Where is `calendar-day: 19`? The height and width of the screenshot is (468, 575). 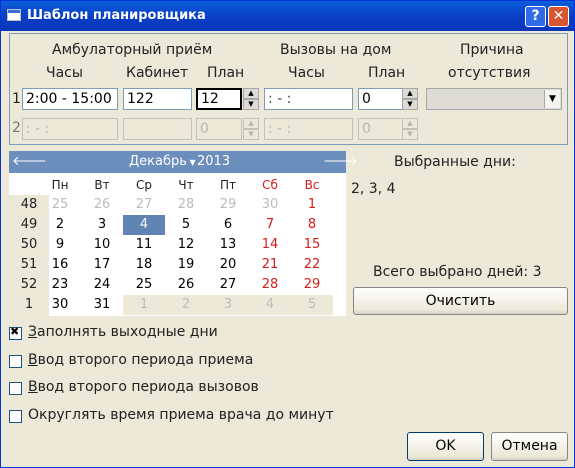
calendar-day: 19 is located at coordinates (186, 265).